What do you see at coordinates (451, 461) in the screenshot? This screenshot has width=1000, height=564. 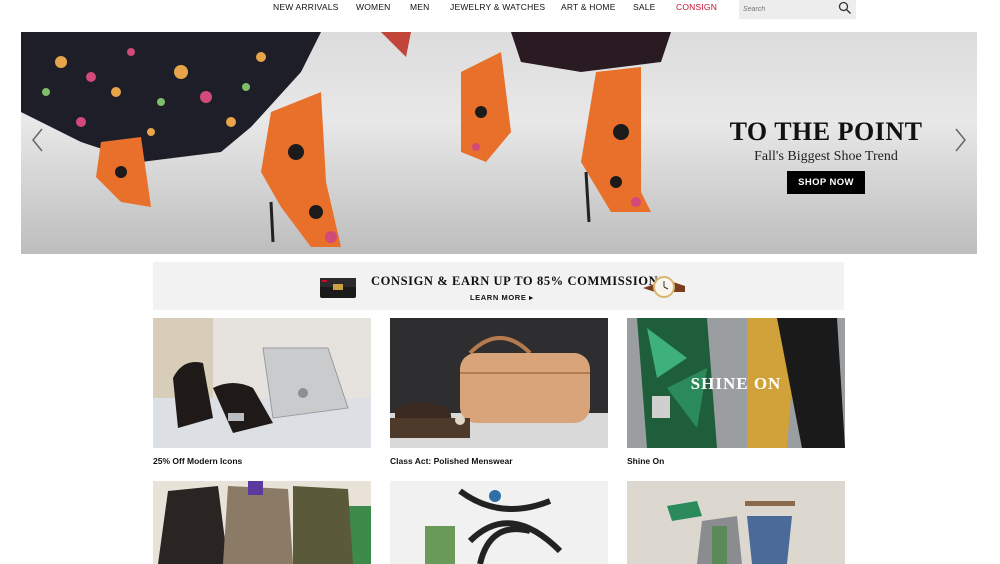 I see `tile-caption: Class Act: Polished Menswear` at bounding box center [451, 461].